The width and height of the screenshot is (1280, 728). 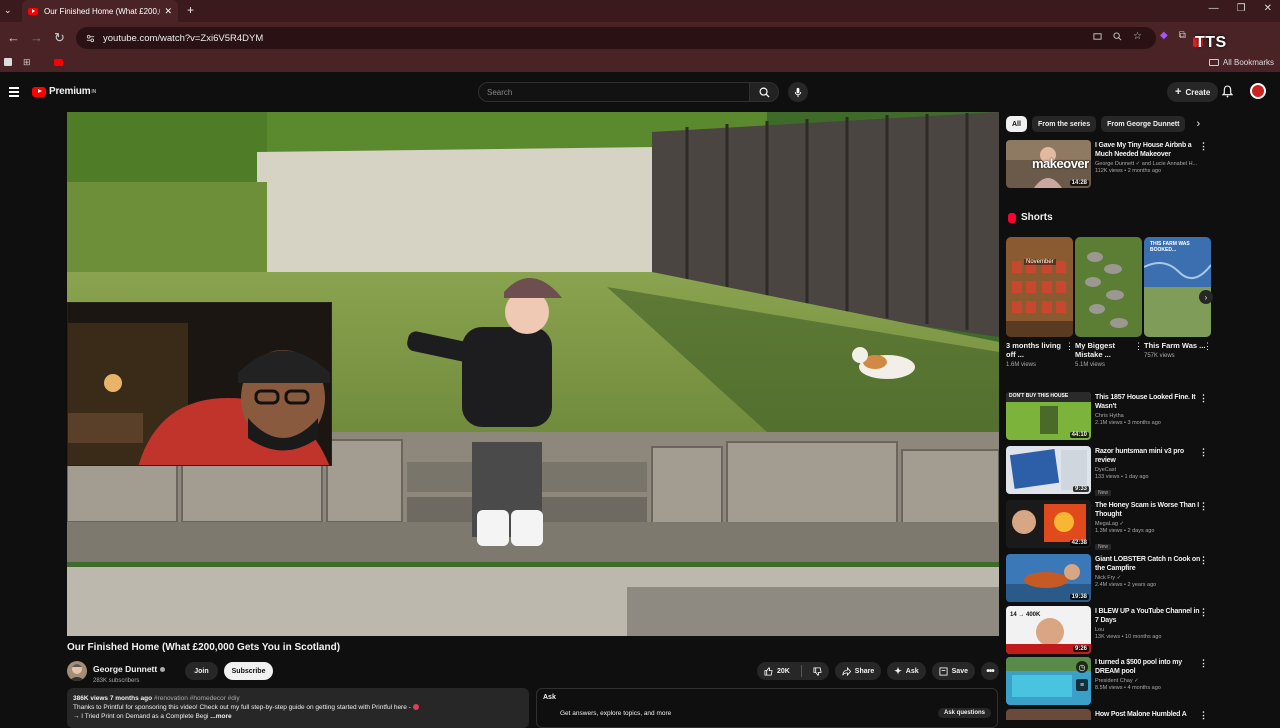 What do you see at coordinates (798, 92) in the screenshot?
I see `voice-search-button` at bounding box center [798, 92].